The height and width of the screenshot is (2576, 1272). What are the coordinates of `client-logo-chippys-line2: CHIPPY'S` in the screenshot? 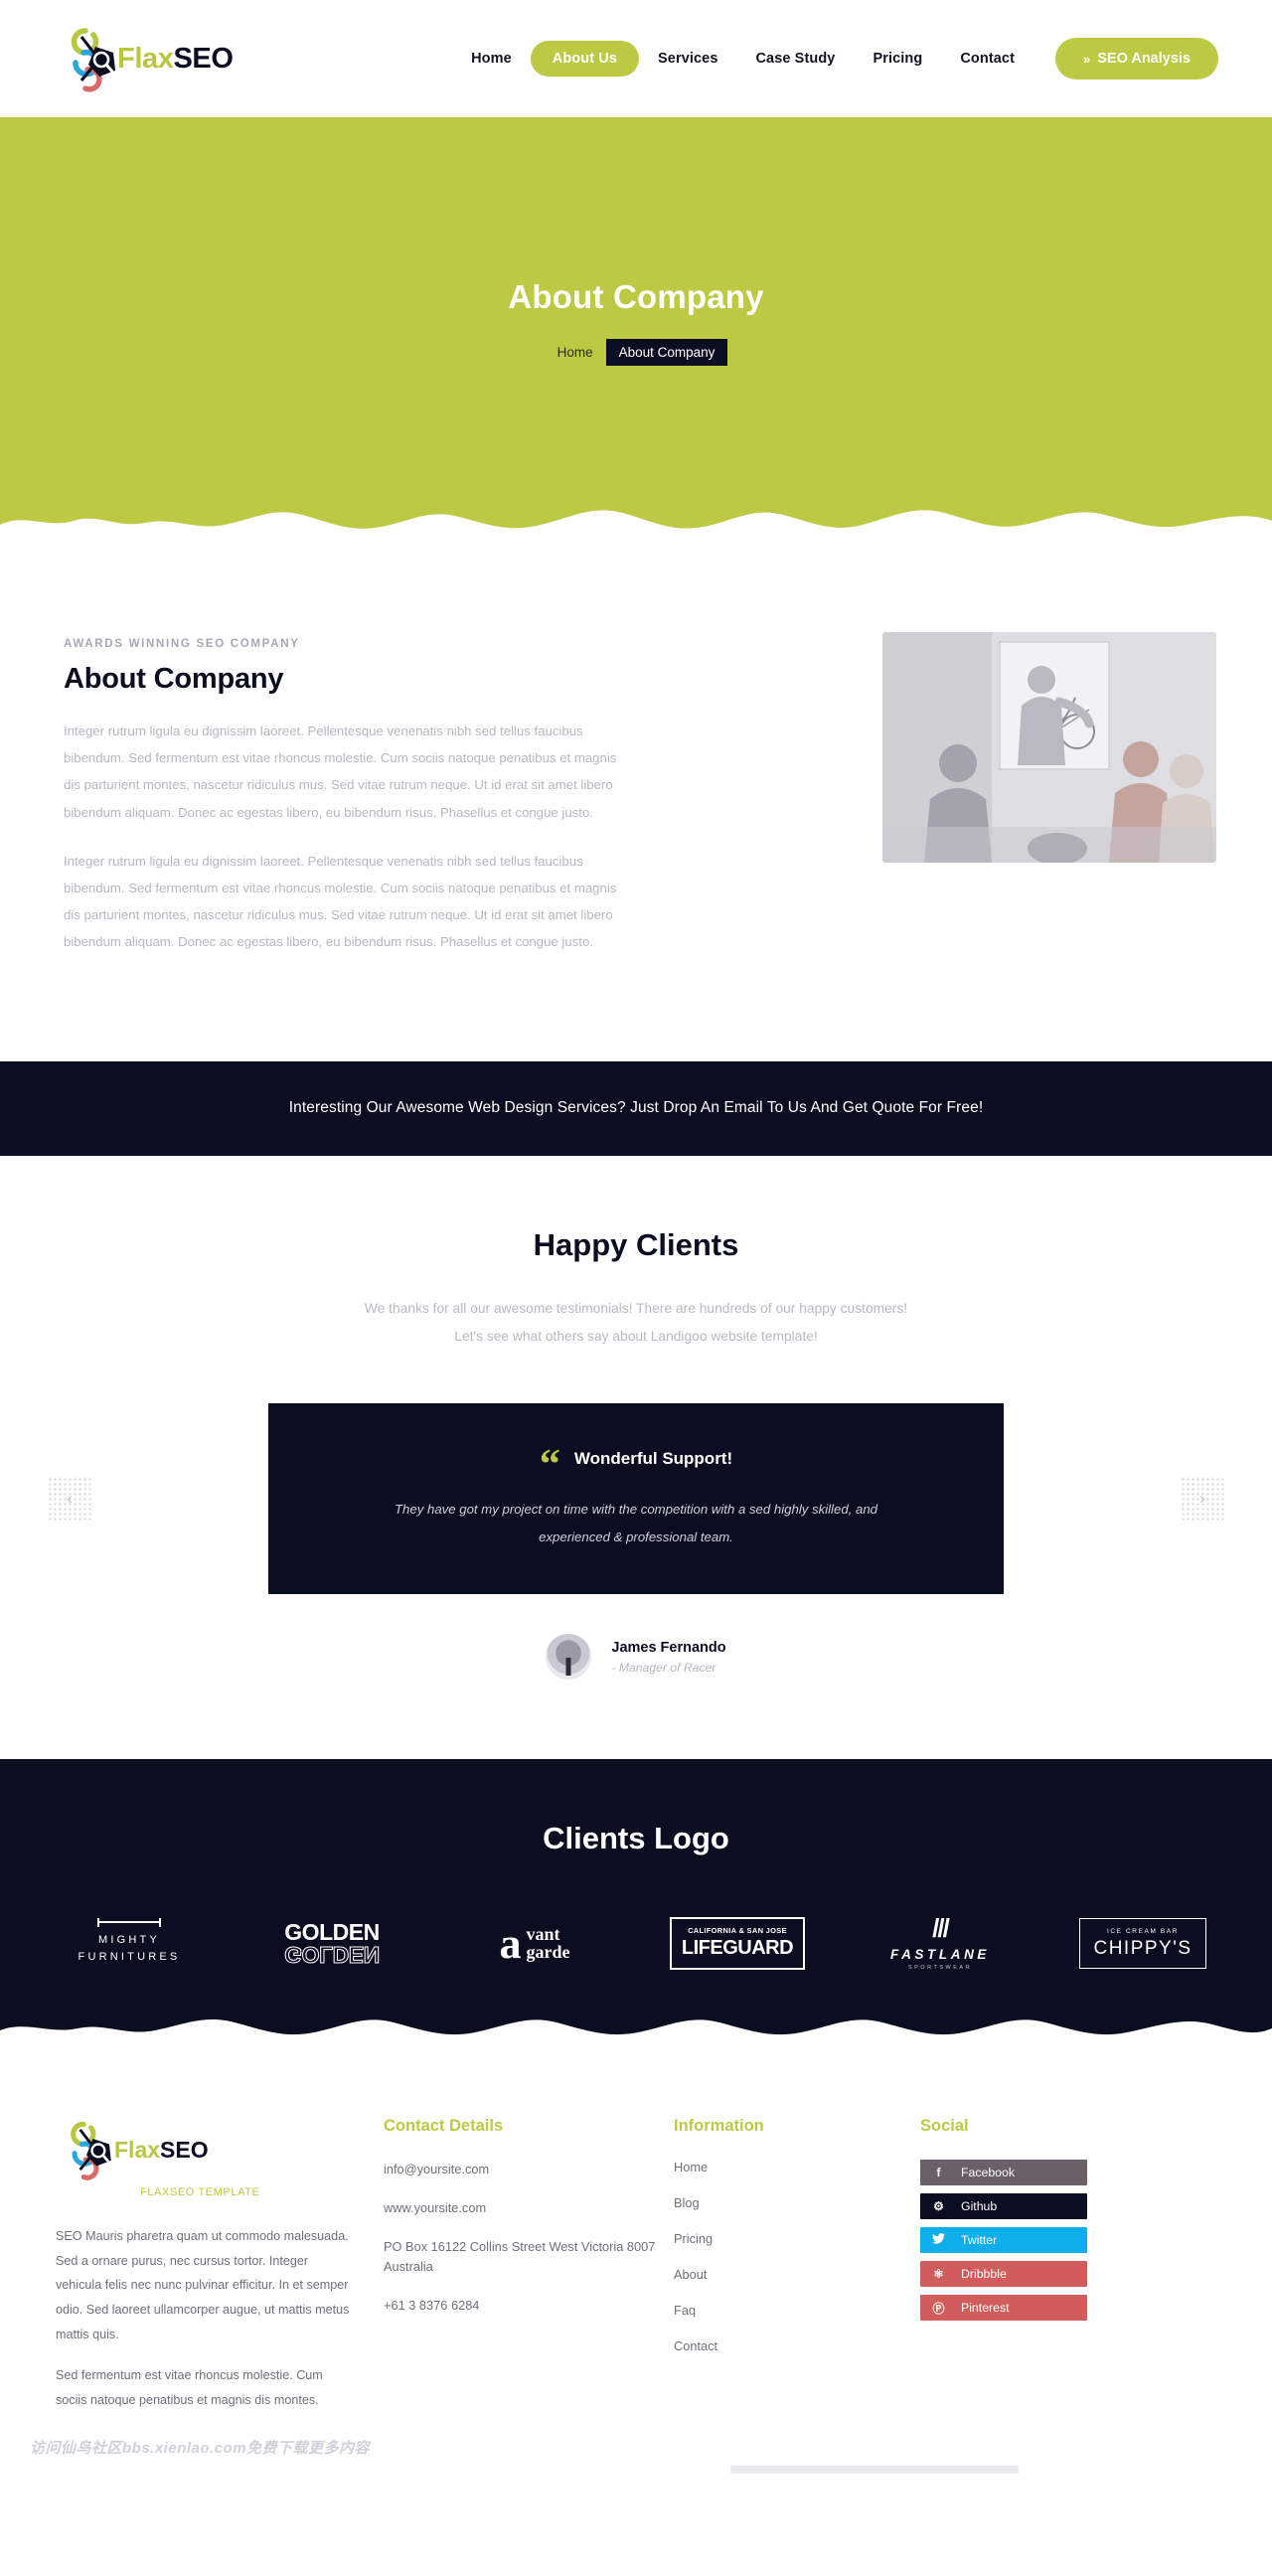 It's located at (1142, 1948).